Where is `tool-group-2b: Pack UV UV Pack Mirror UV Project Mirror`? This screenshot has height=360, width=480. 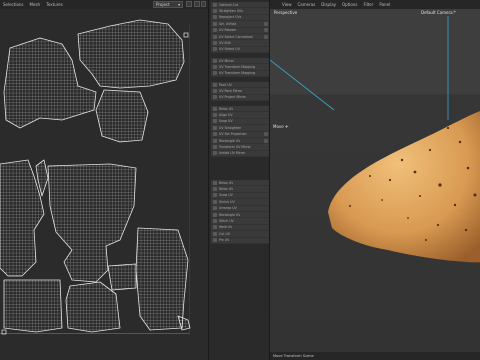
tool-group-2b: Pack UV UV Pack Mirror UV Project Mirror is located at coordinates (240, 92).